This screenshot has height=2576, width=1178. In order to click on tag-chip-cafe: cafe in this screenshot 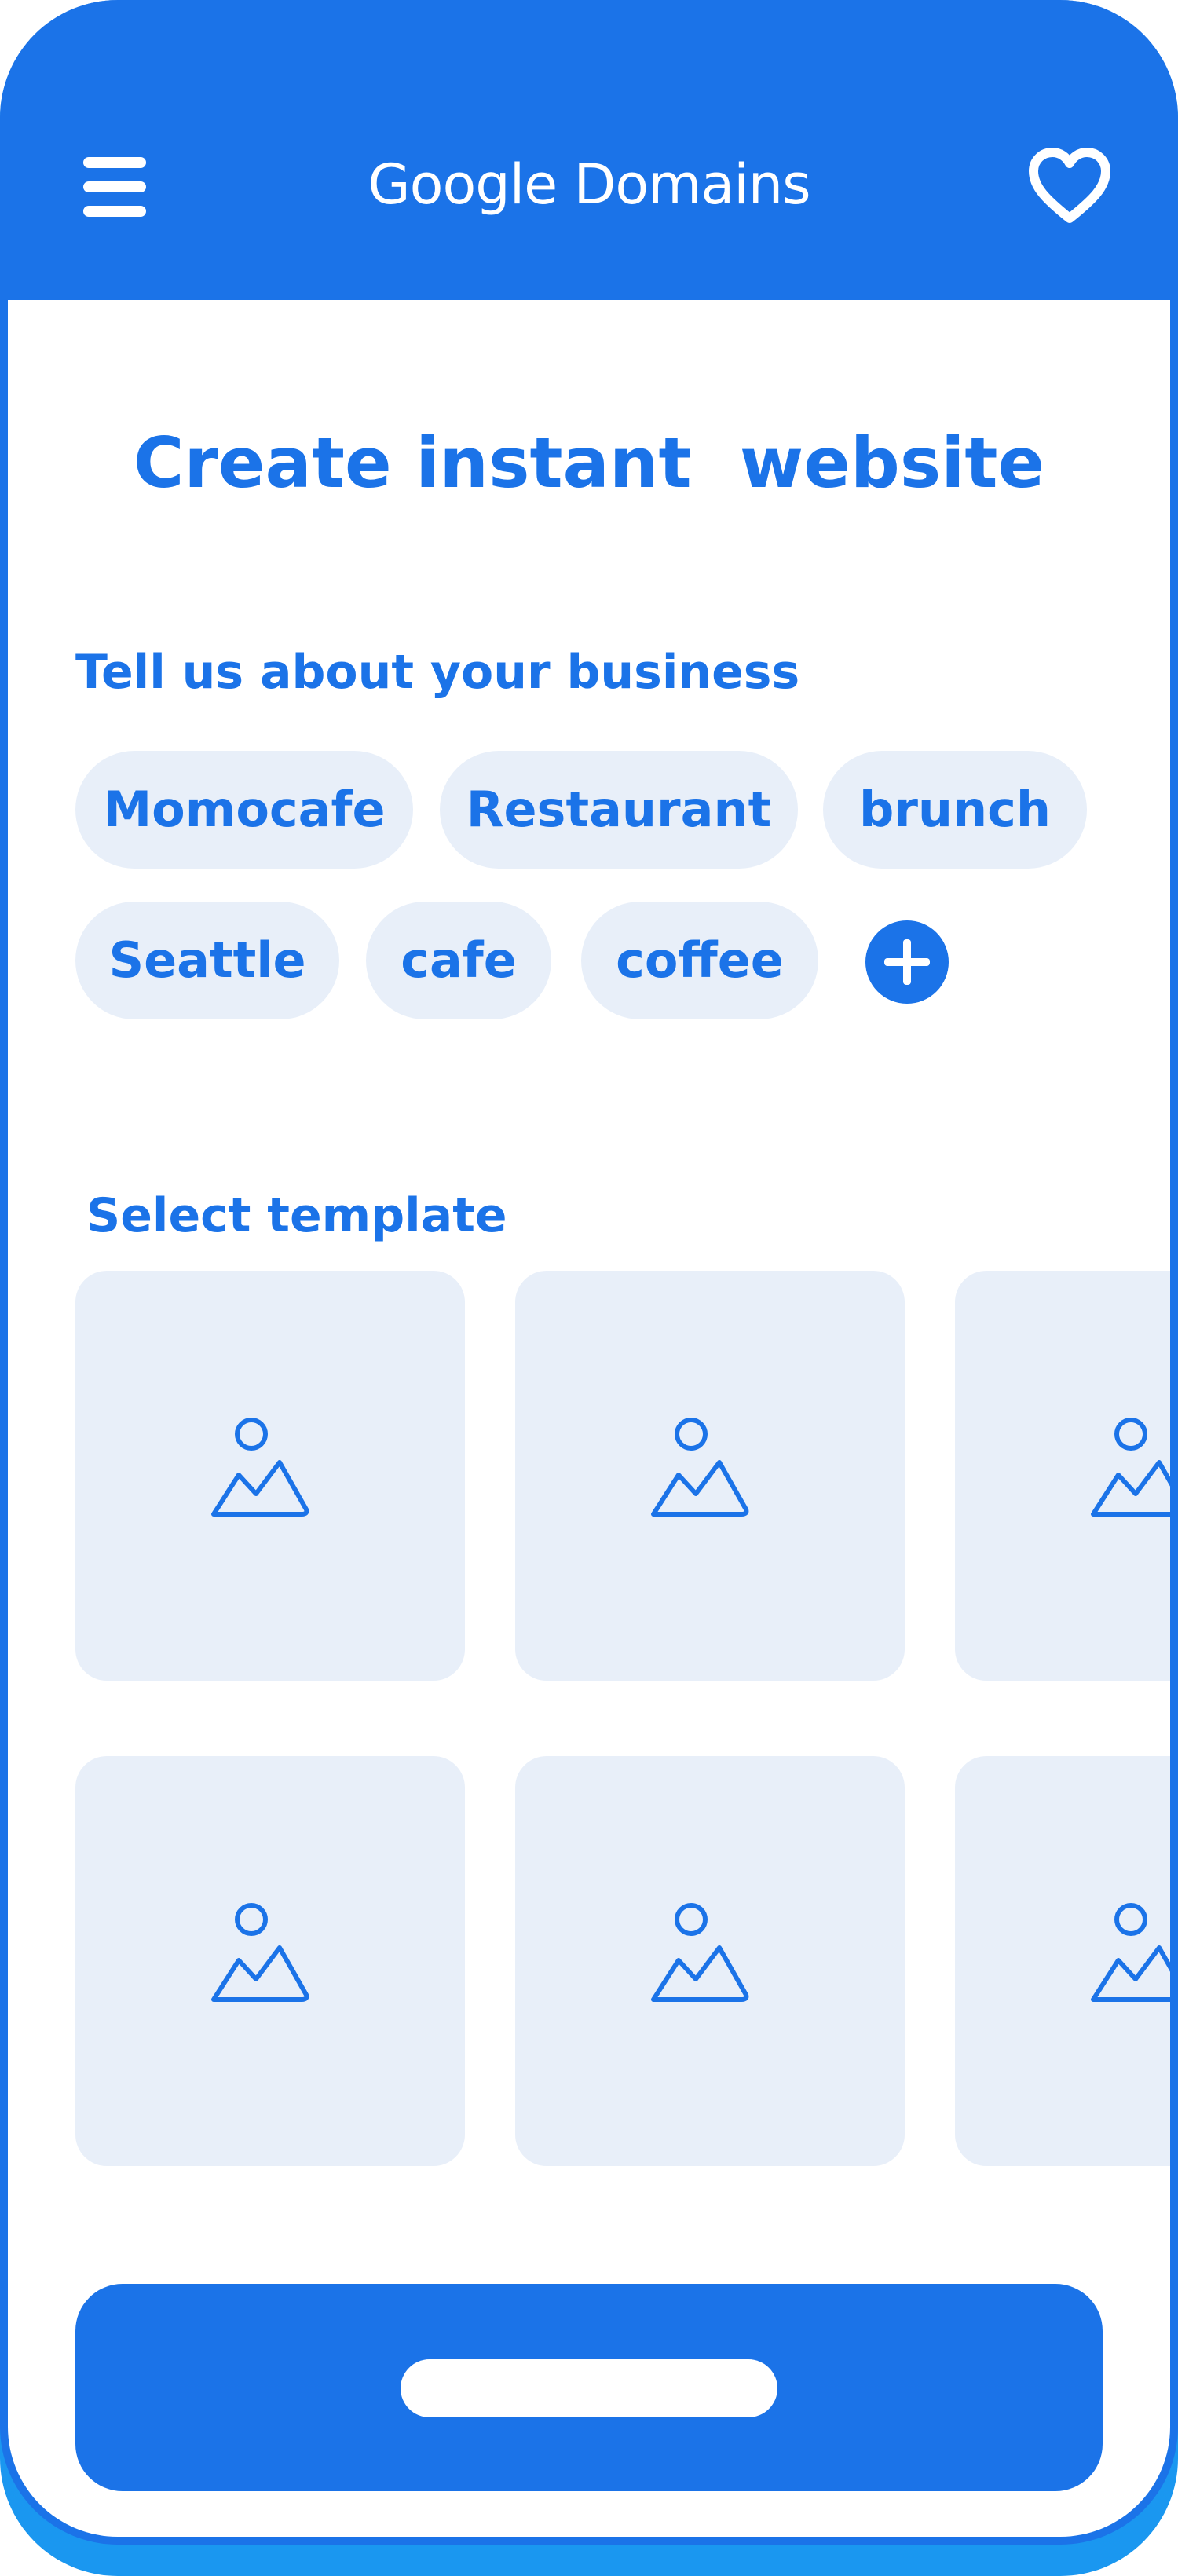, I will do `click(459, 961)`.